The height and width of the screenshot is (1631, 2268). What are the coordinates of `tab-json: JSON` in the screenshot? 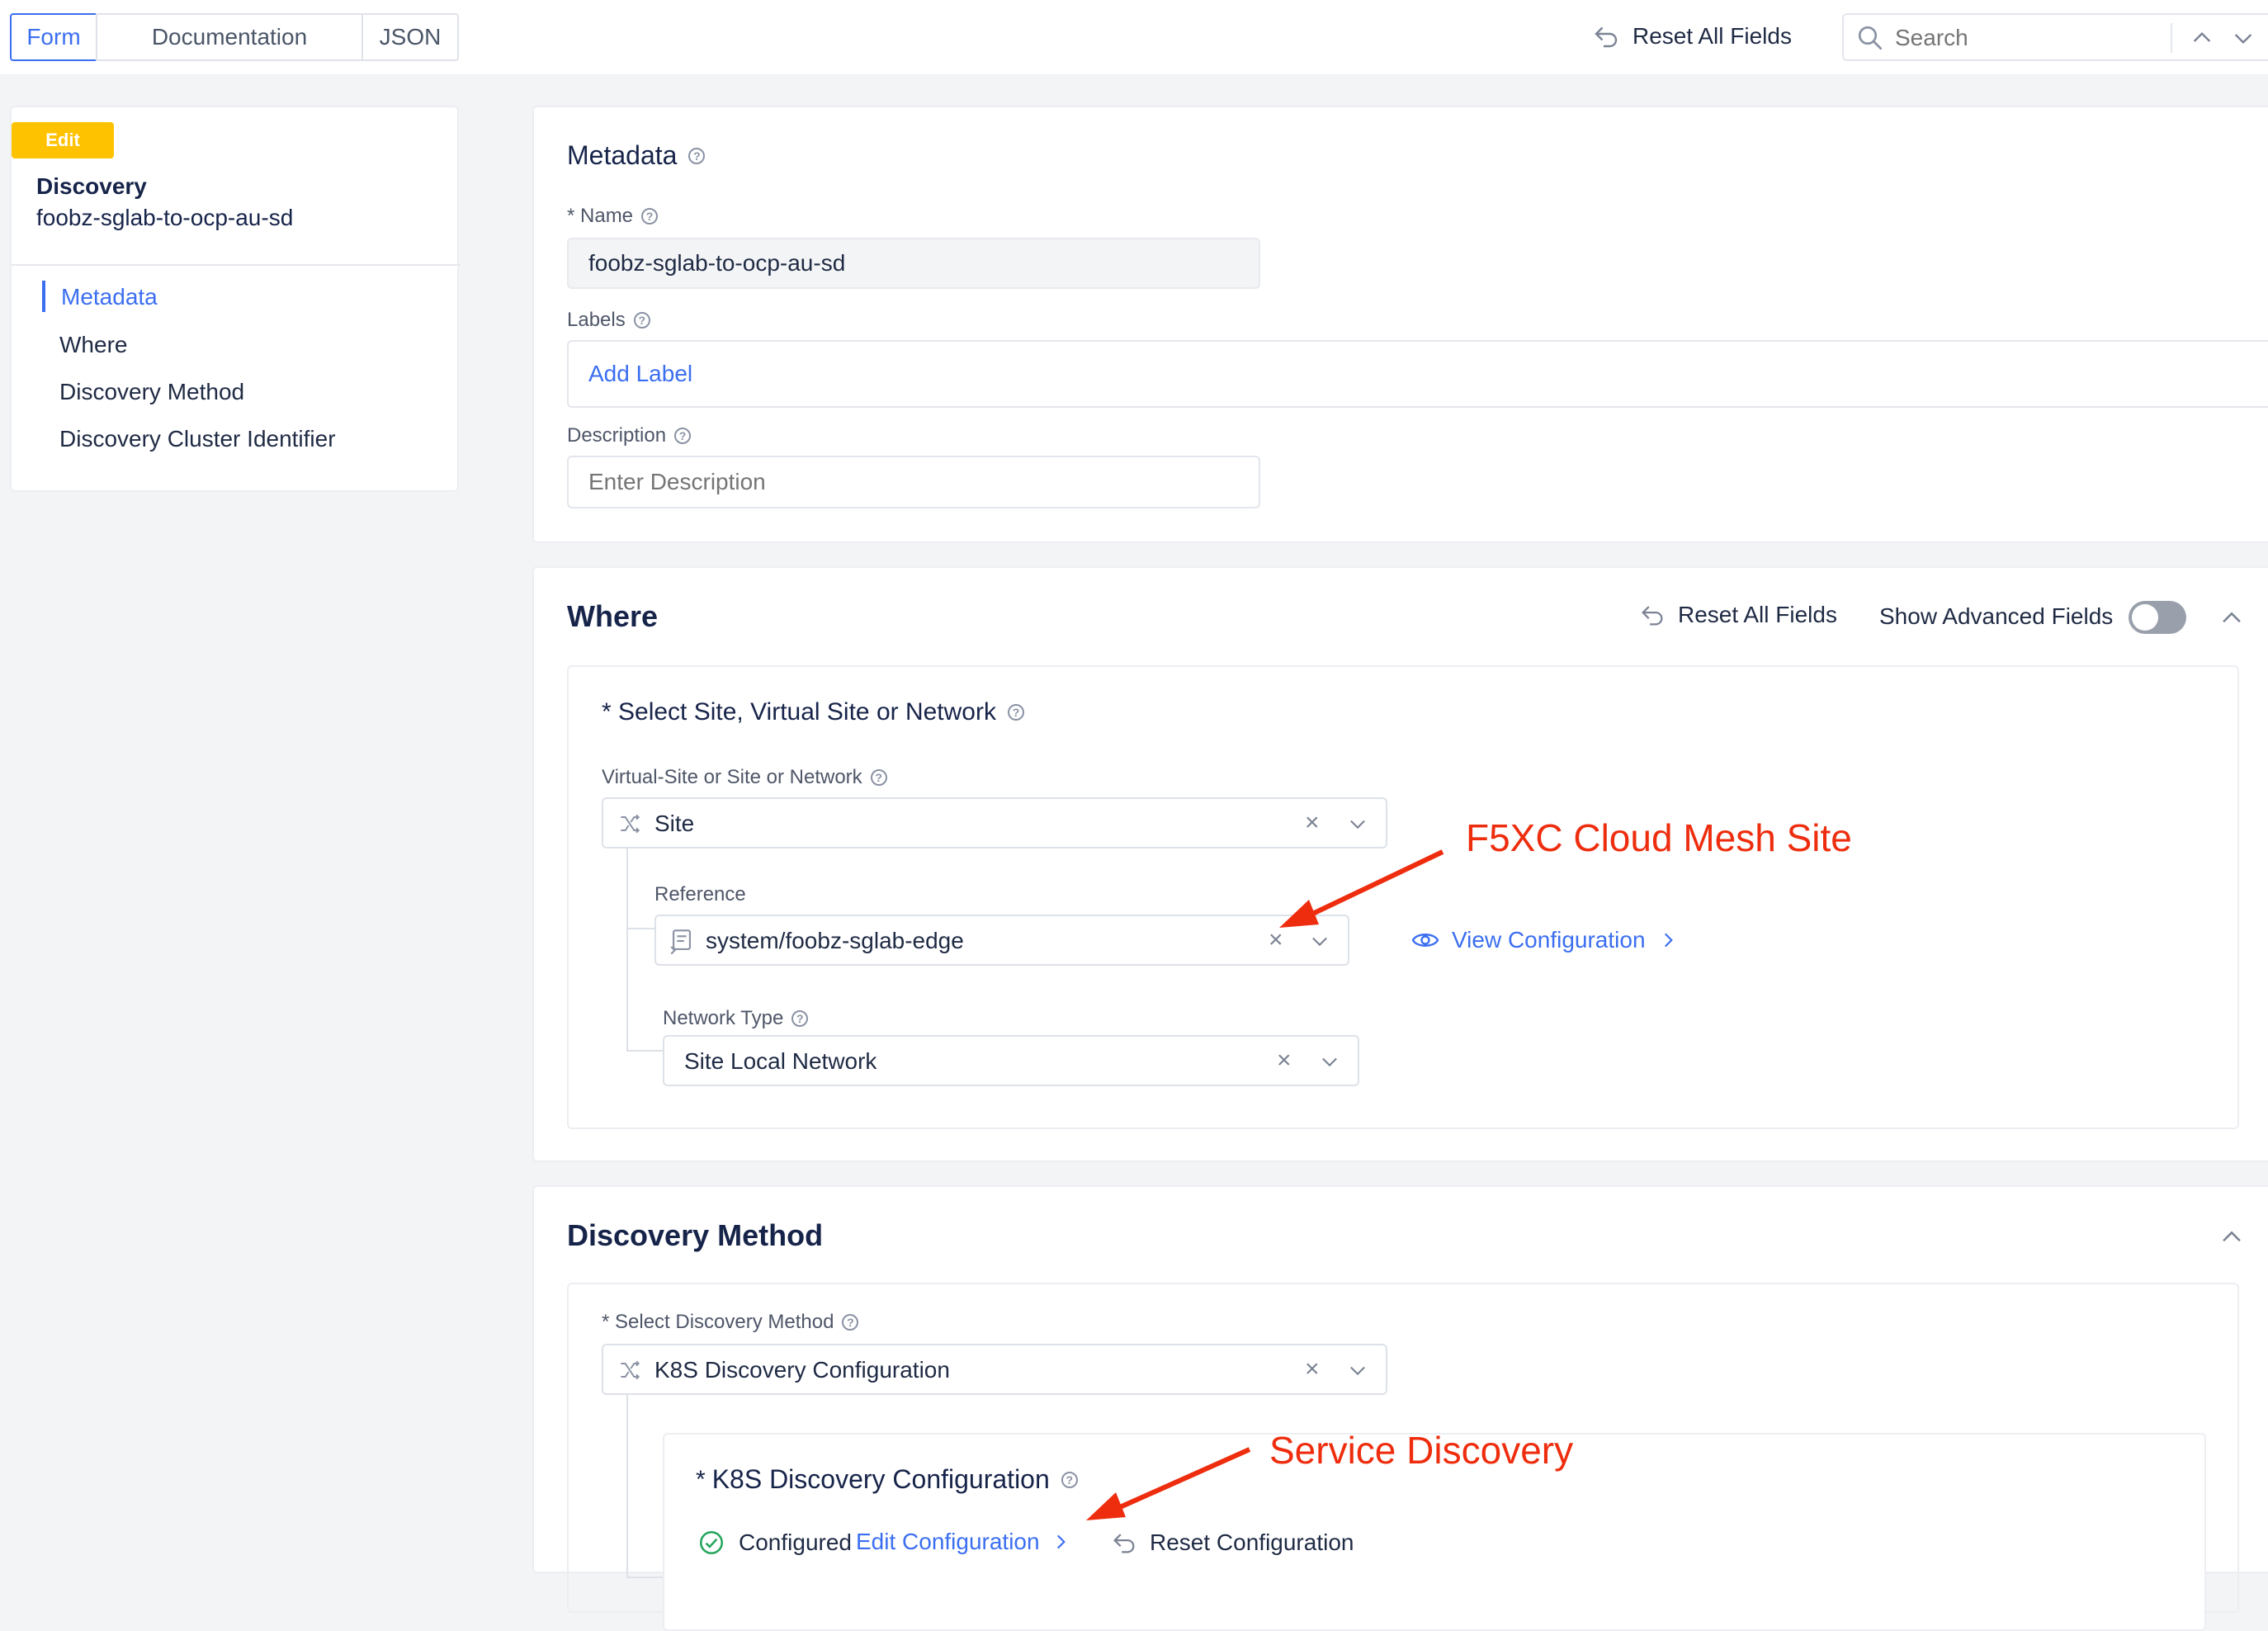 It's located at (410, 37).